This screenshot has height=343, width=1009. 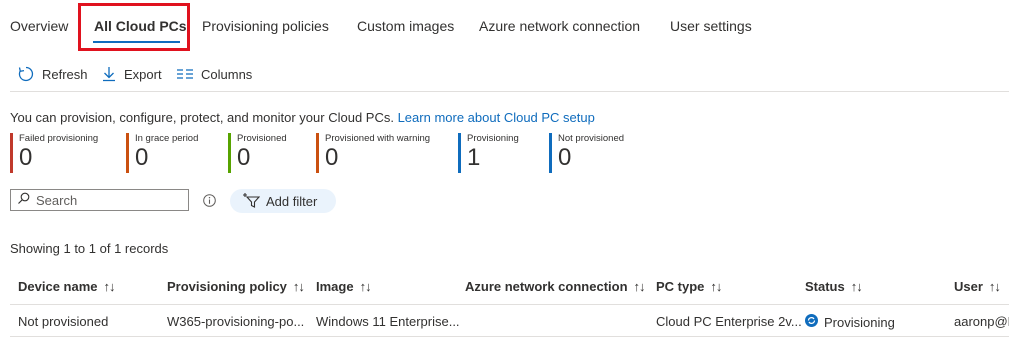 I want to click on search-placeholder: Search, so click(x=57, y=200).